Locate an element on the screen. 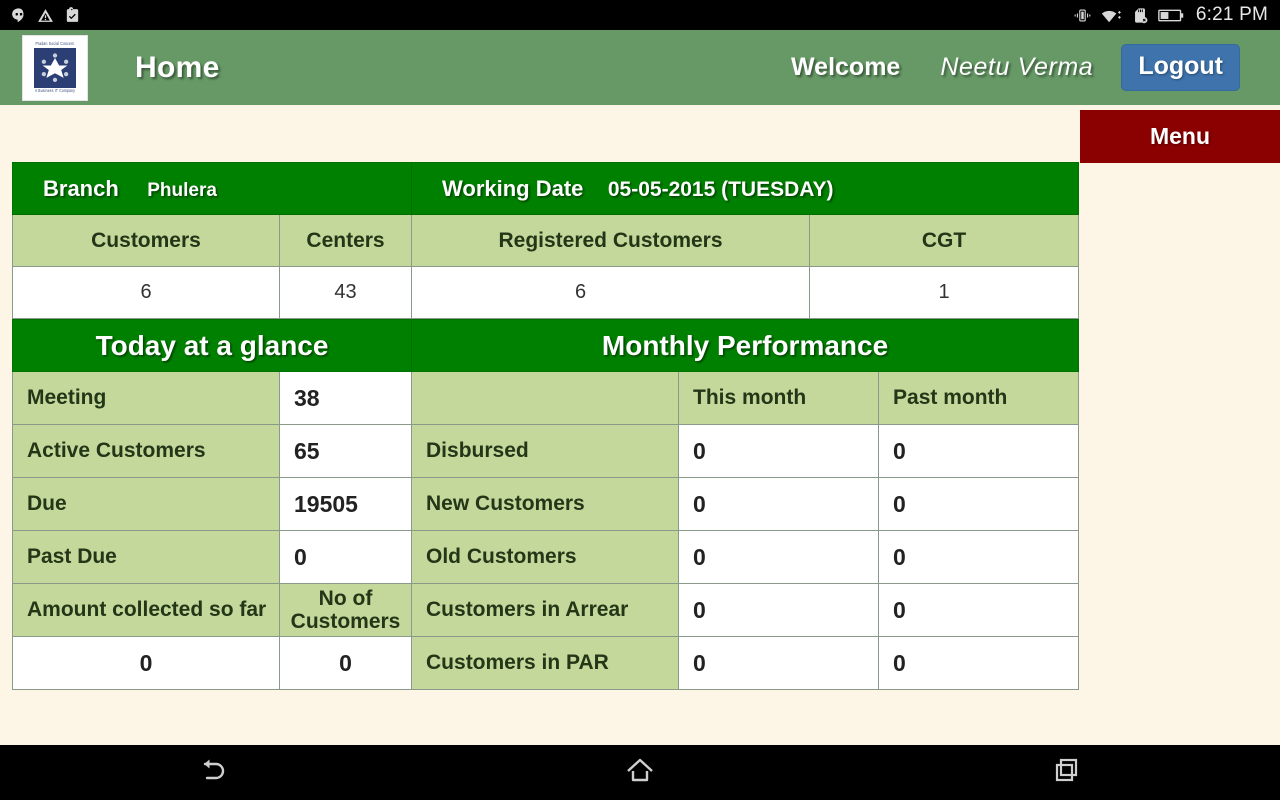 The width and height of the screenshot is (1280, 800). working-date-value: 05-05-2015 (TUESDAY) is located at coordinates (720, 189).